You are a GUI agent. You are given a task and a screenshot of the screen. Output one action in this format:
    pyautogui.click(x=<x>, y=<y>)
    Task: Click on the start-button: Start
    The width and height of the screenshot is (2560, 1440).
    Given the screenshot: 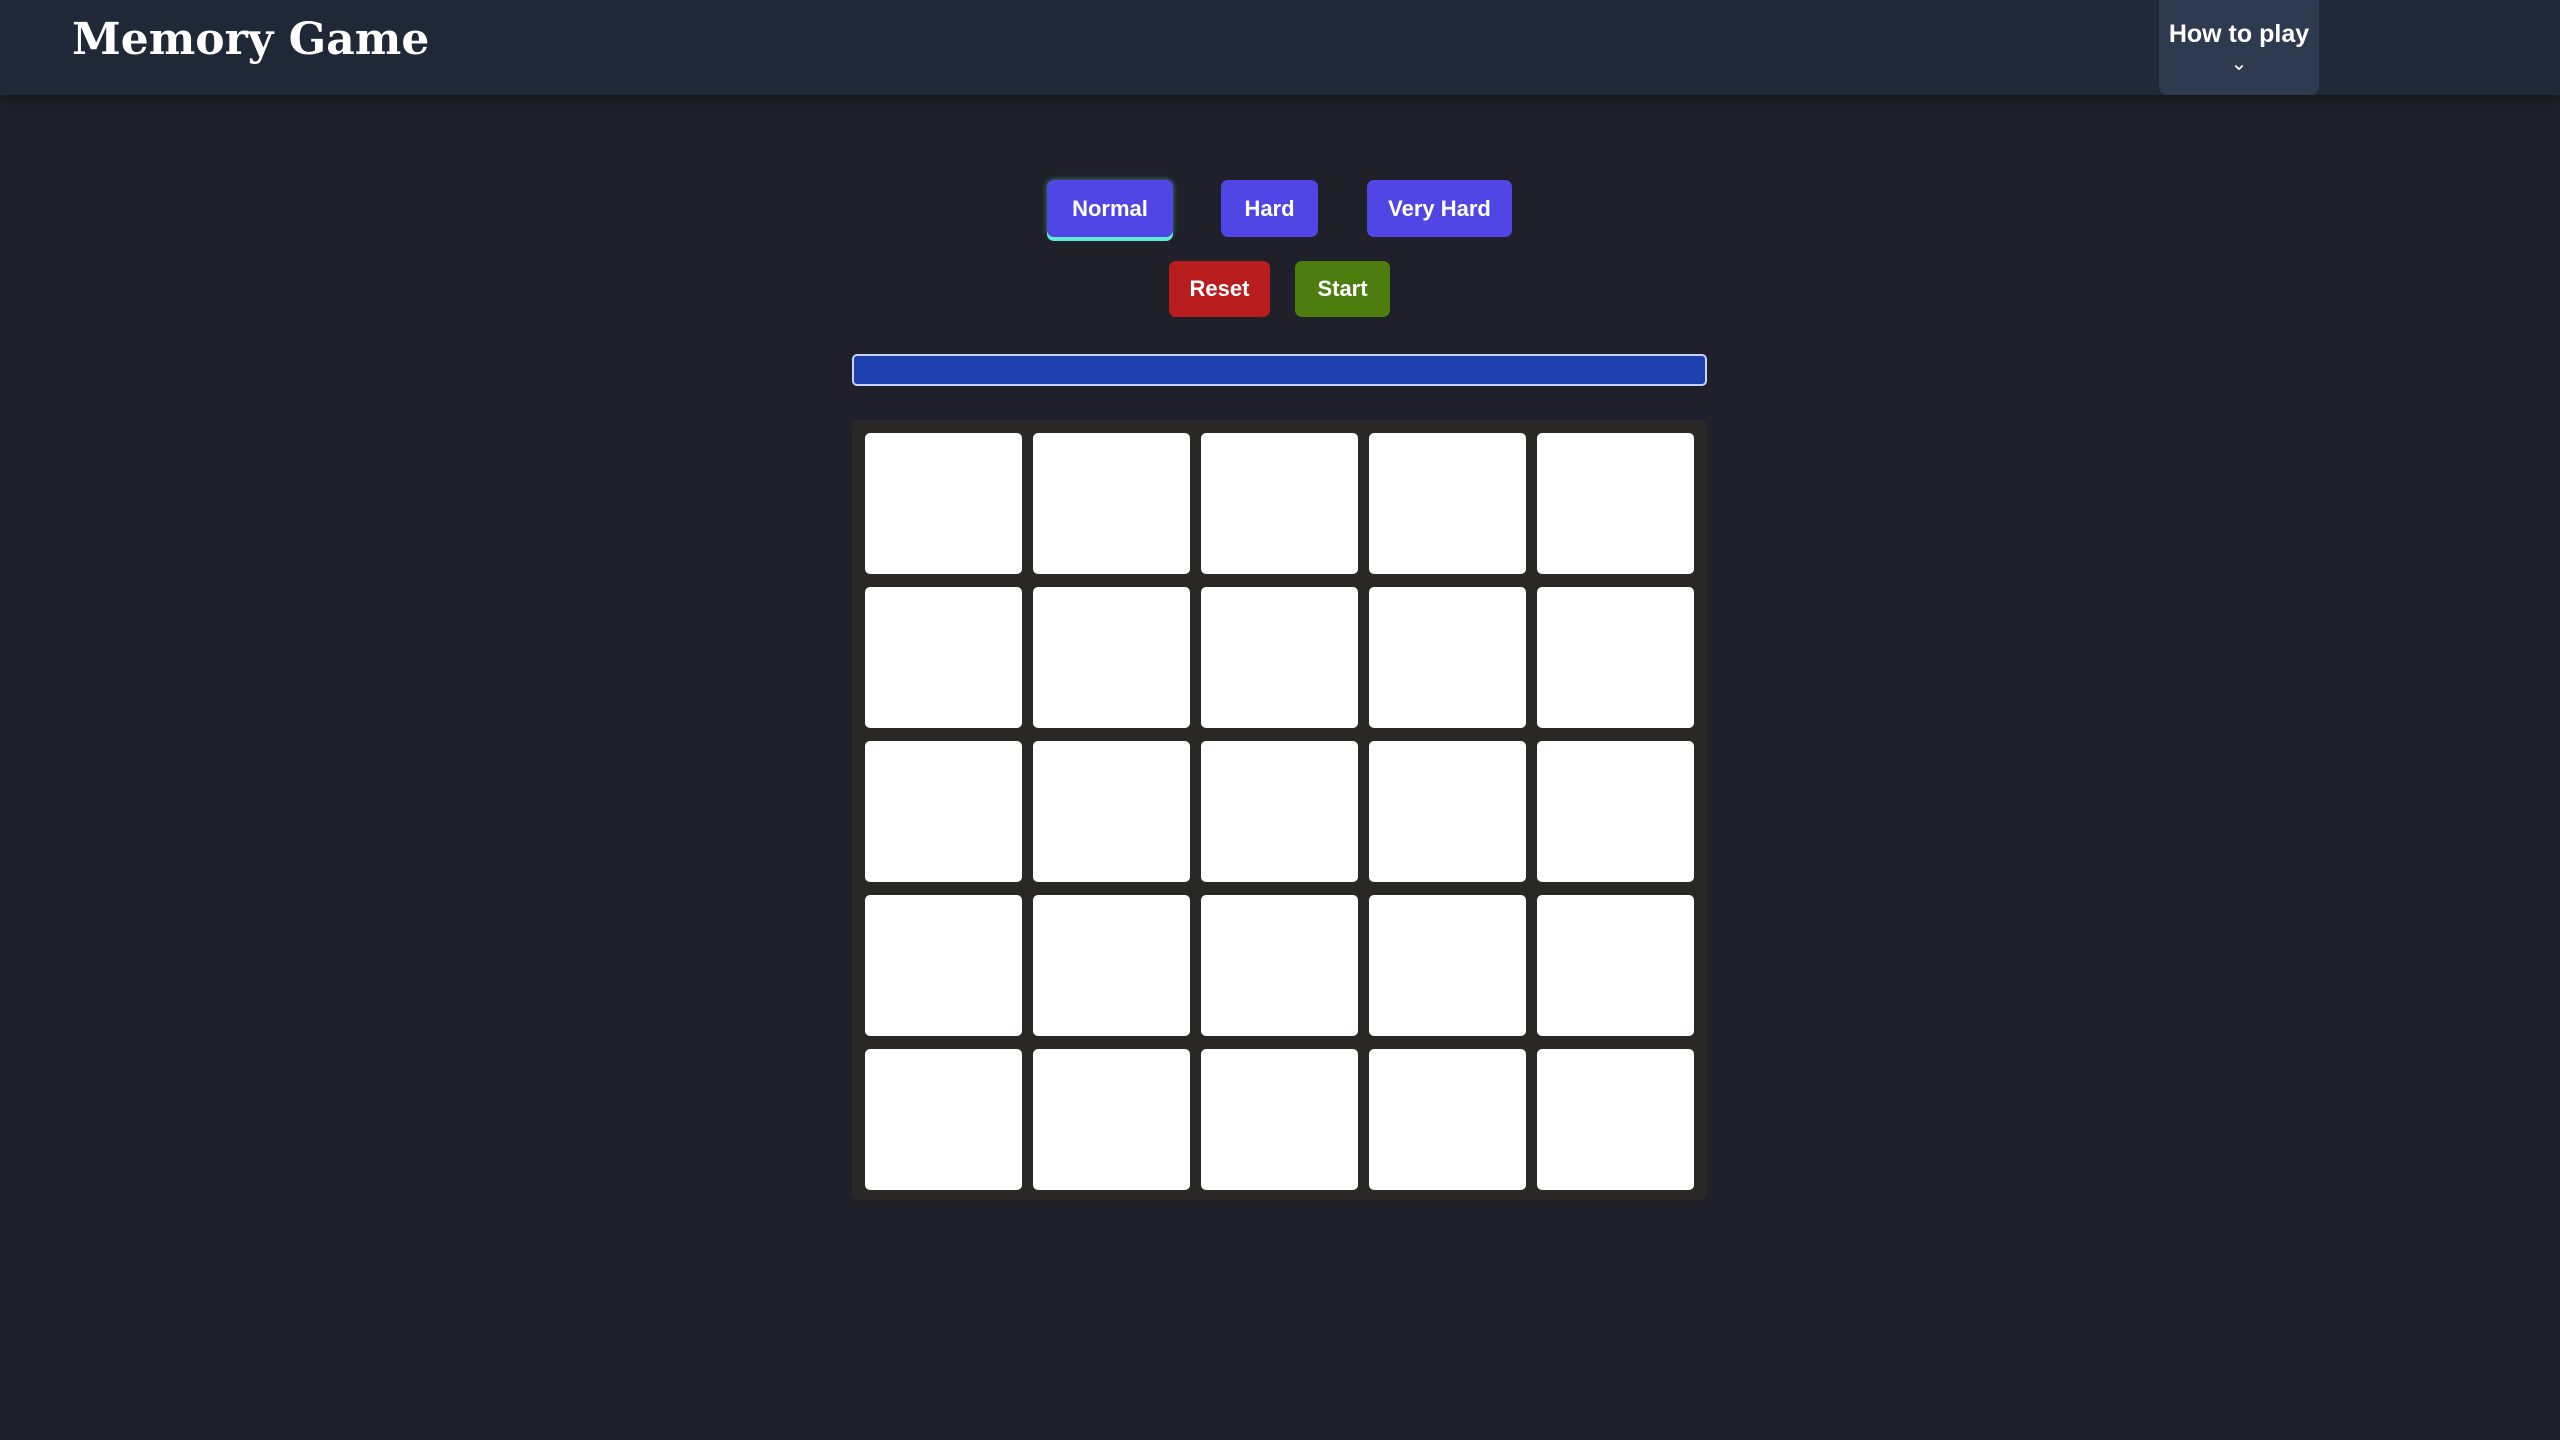 What is the action you would take?
    pyautogui.click(x=1342, y=289)
    